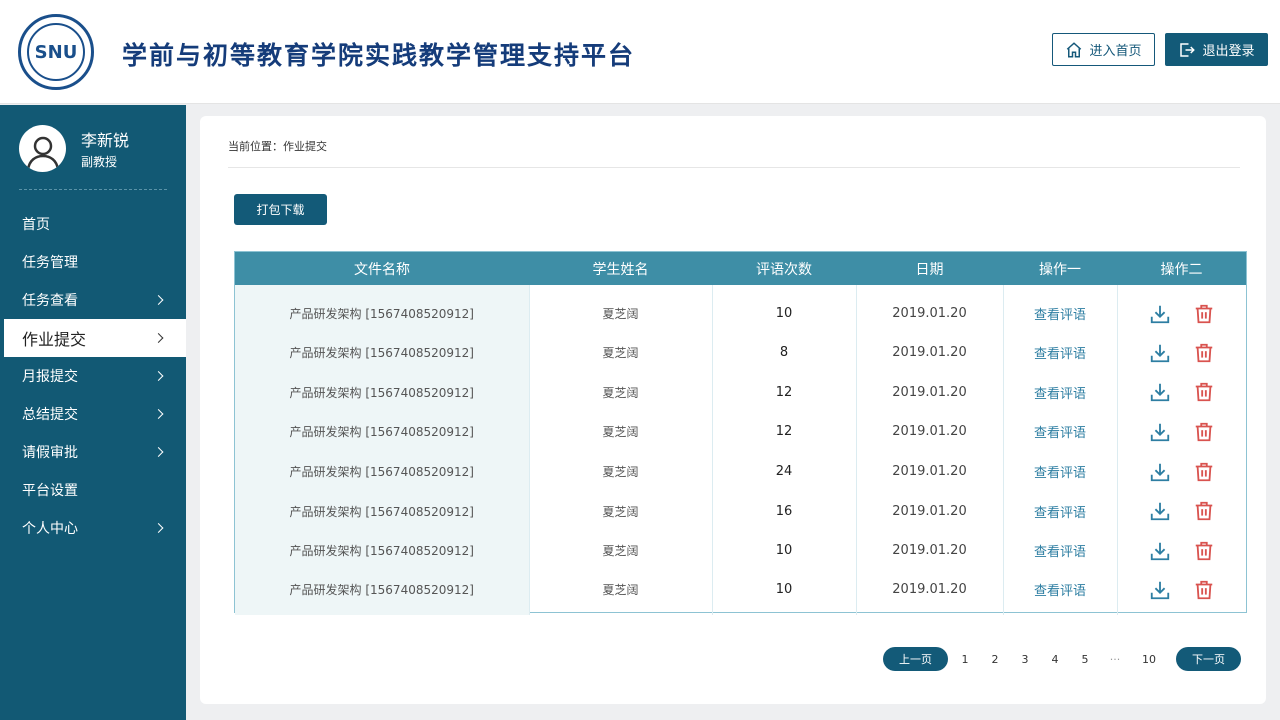  I want to click on sidebar-item-task-management: 任务管理, so click(93, 262).